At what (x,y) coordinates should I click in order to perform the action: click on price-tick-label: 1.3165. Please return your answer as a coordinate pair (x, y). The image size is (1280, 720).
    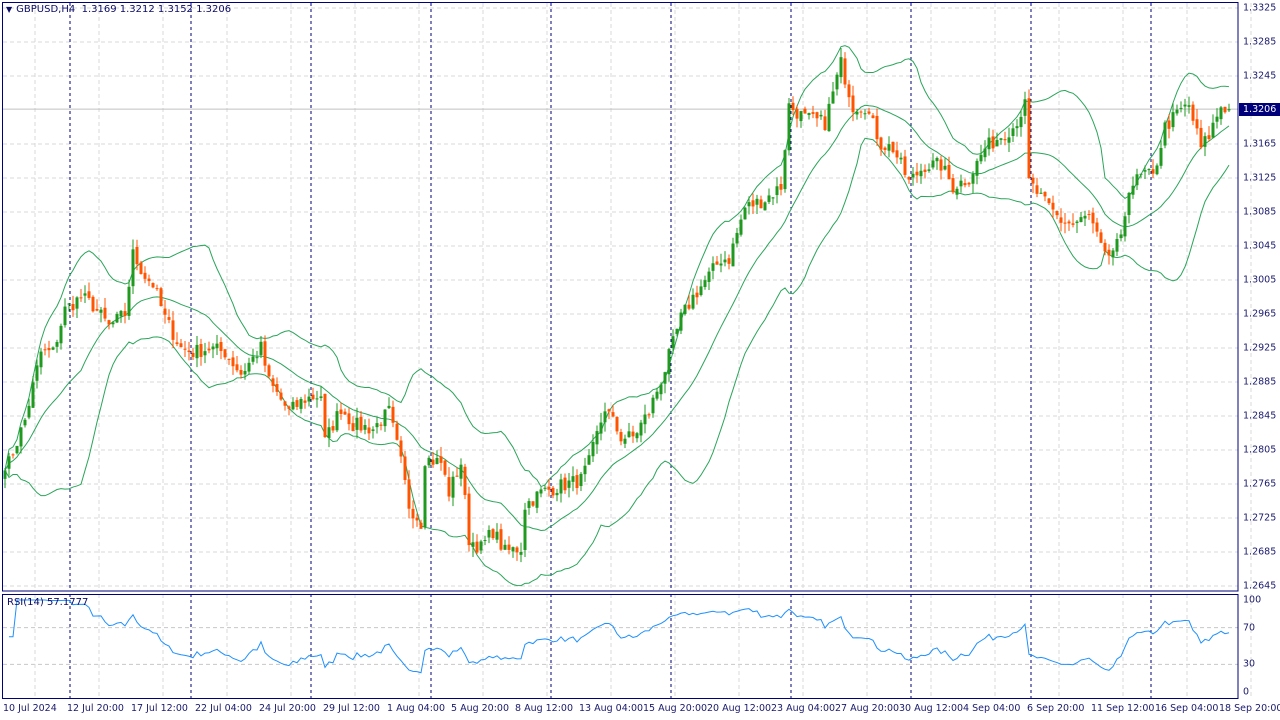
    Looking at the image, I should click on (1260, 144).